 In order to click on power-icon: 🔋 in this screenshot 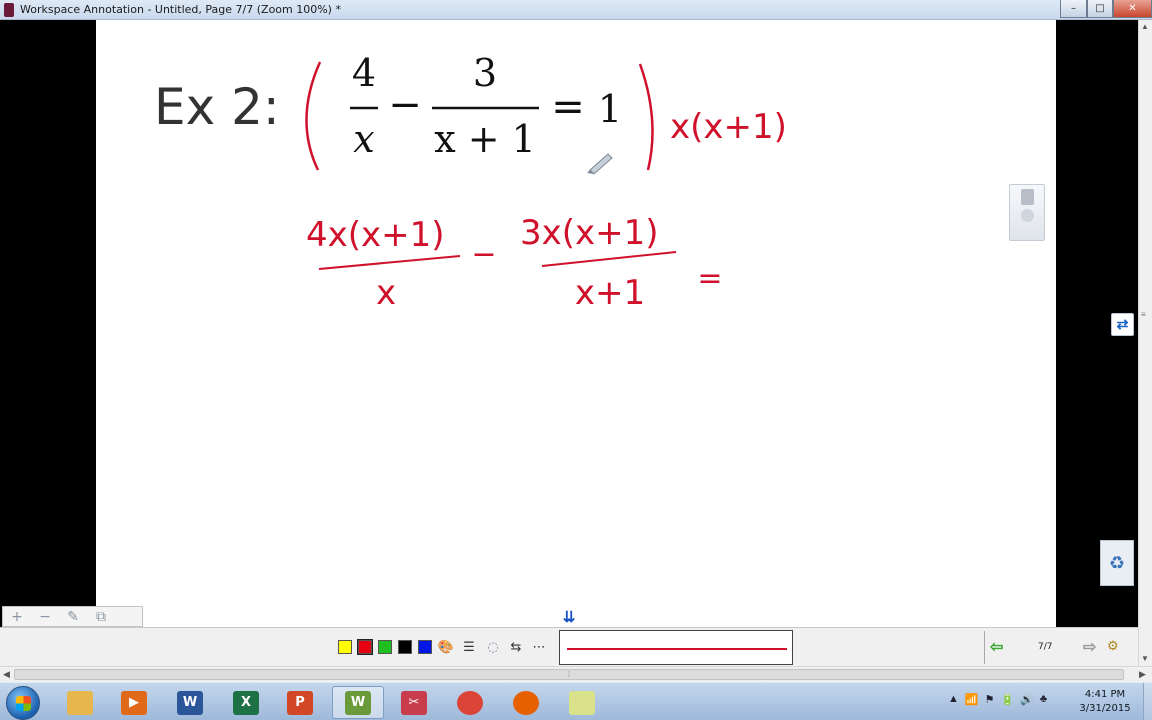, I will do `click(1007, 699)`.